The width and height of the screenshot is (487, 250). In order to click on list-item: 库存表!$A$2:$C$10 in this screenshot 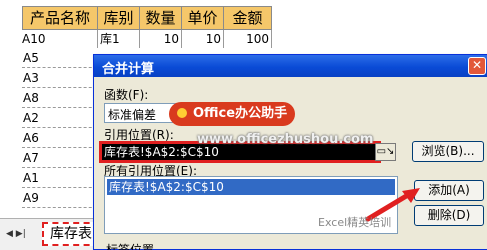, I will do `click(251, 187)`.